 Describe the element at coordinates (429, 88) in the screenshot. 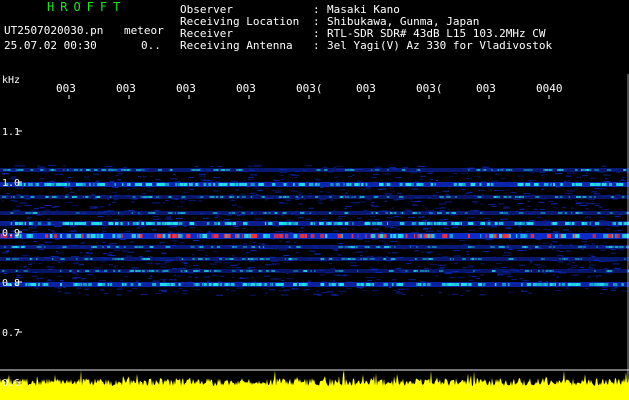

I see `time-label: 003(` at that location.